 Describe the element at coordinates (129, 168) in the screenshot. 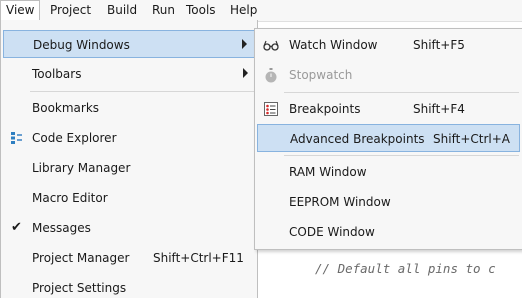

I see `menu-item-library-manager: Library Manager` at that location.